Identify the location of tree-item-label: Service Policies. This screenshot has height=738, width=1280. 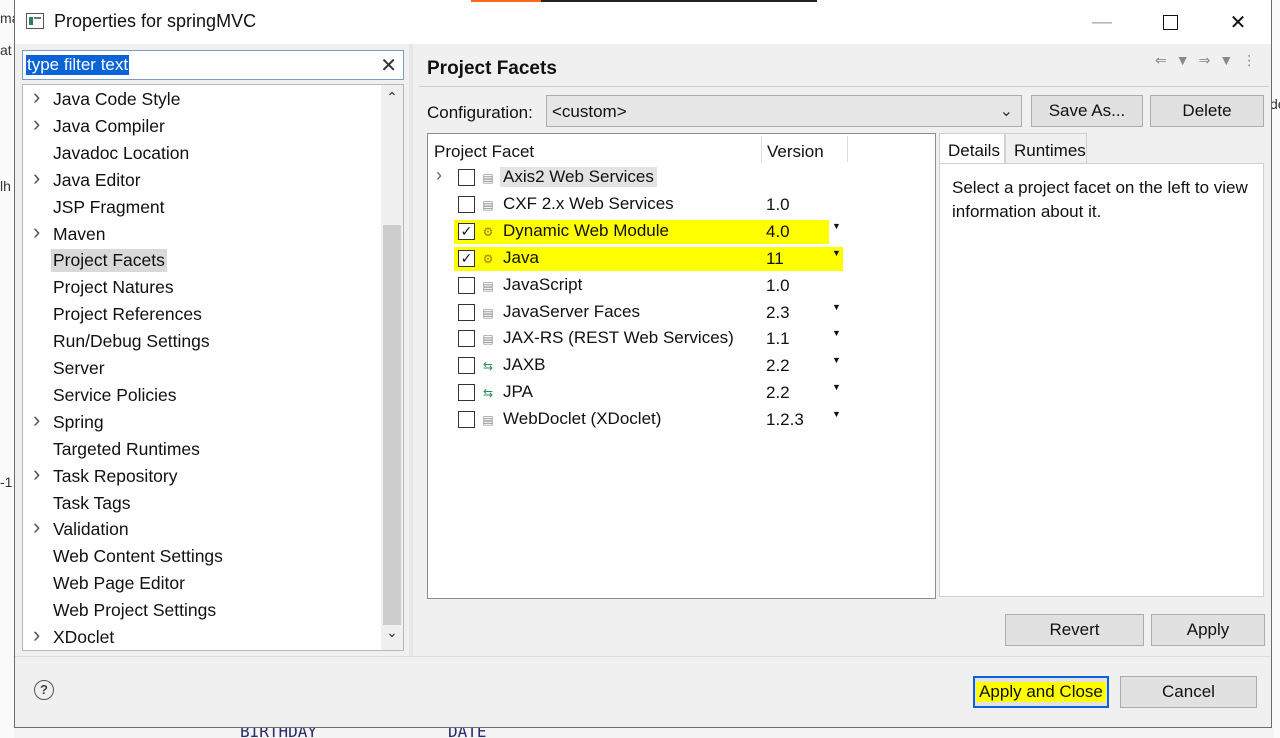
(115, 394).